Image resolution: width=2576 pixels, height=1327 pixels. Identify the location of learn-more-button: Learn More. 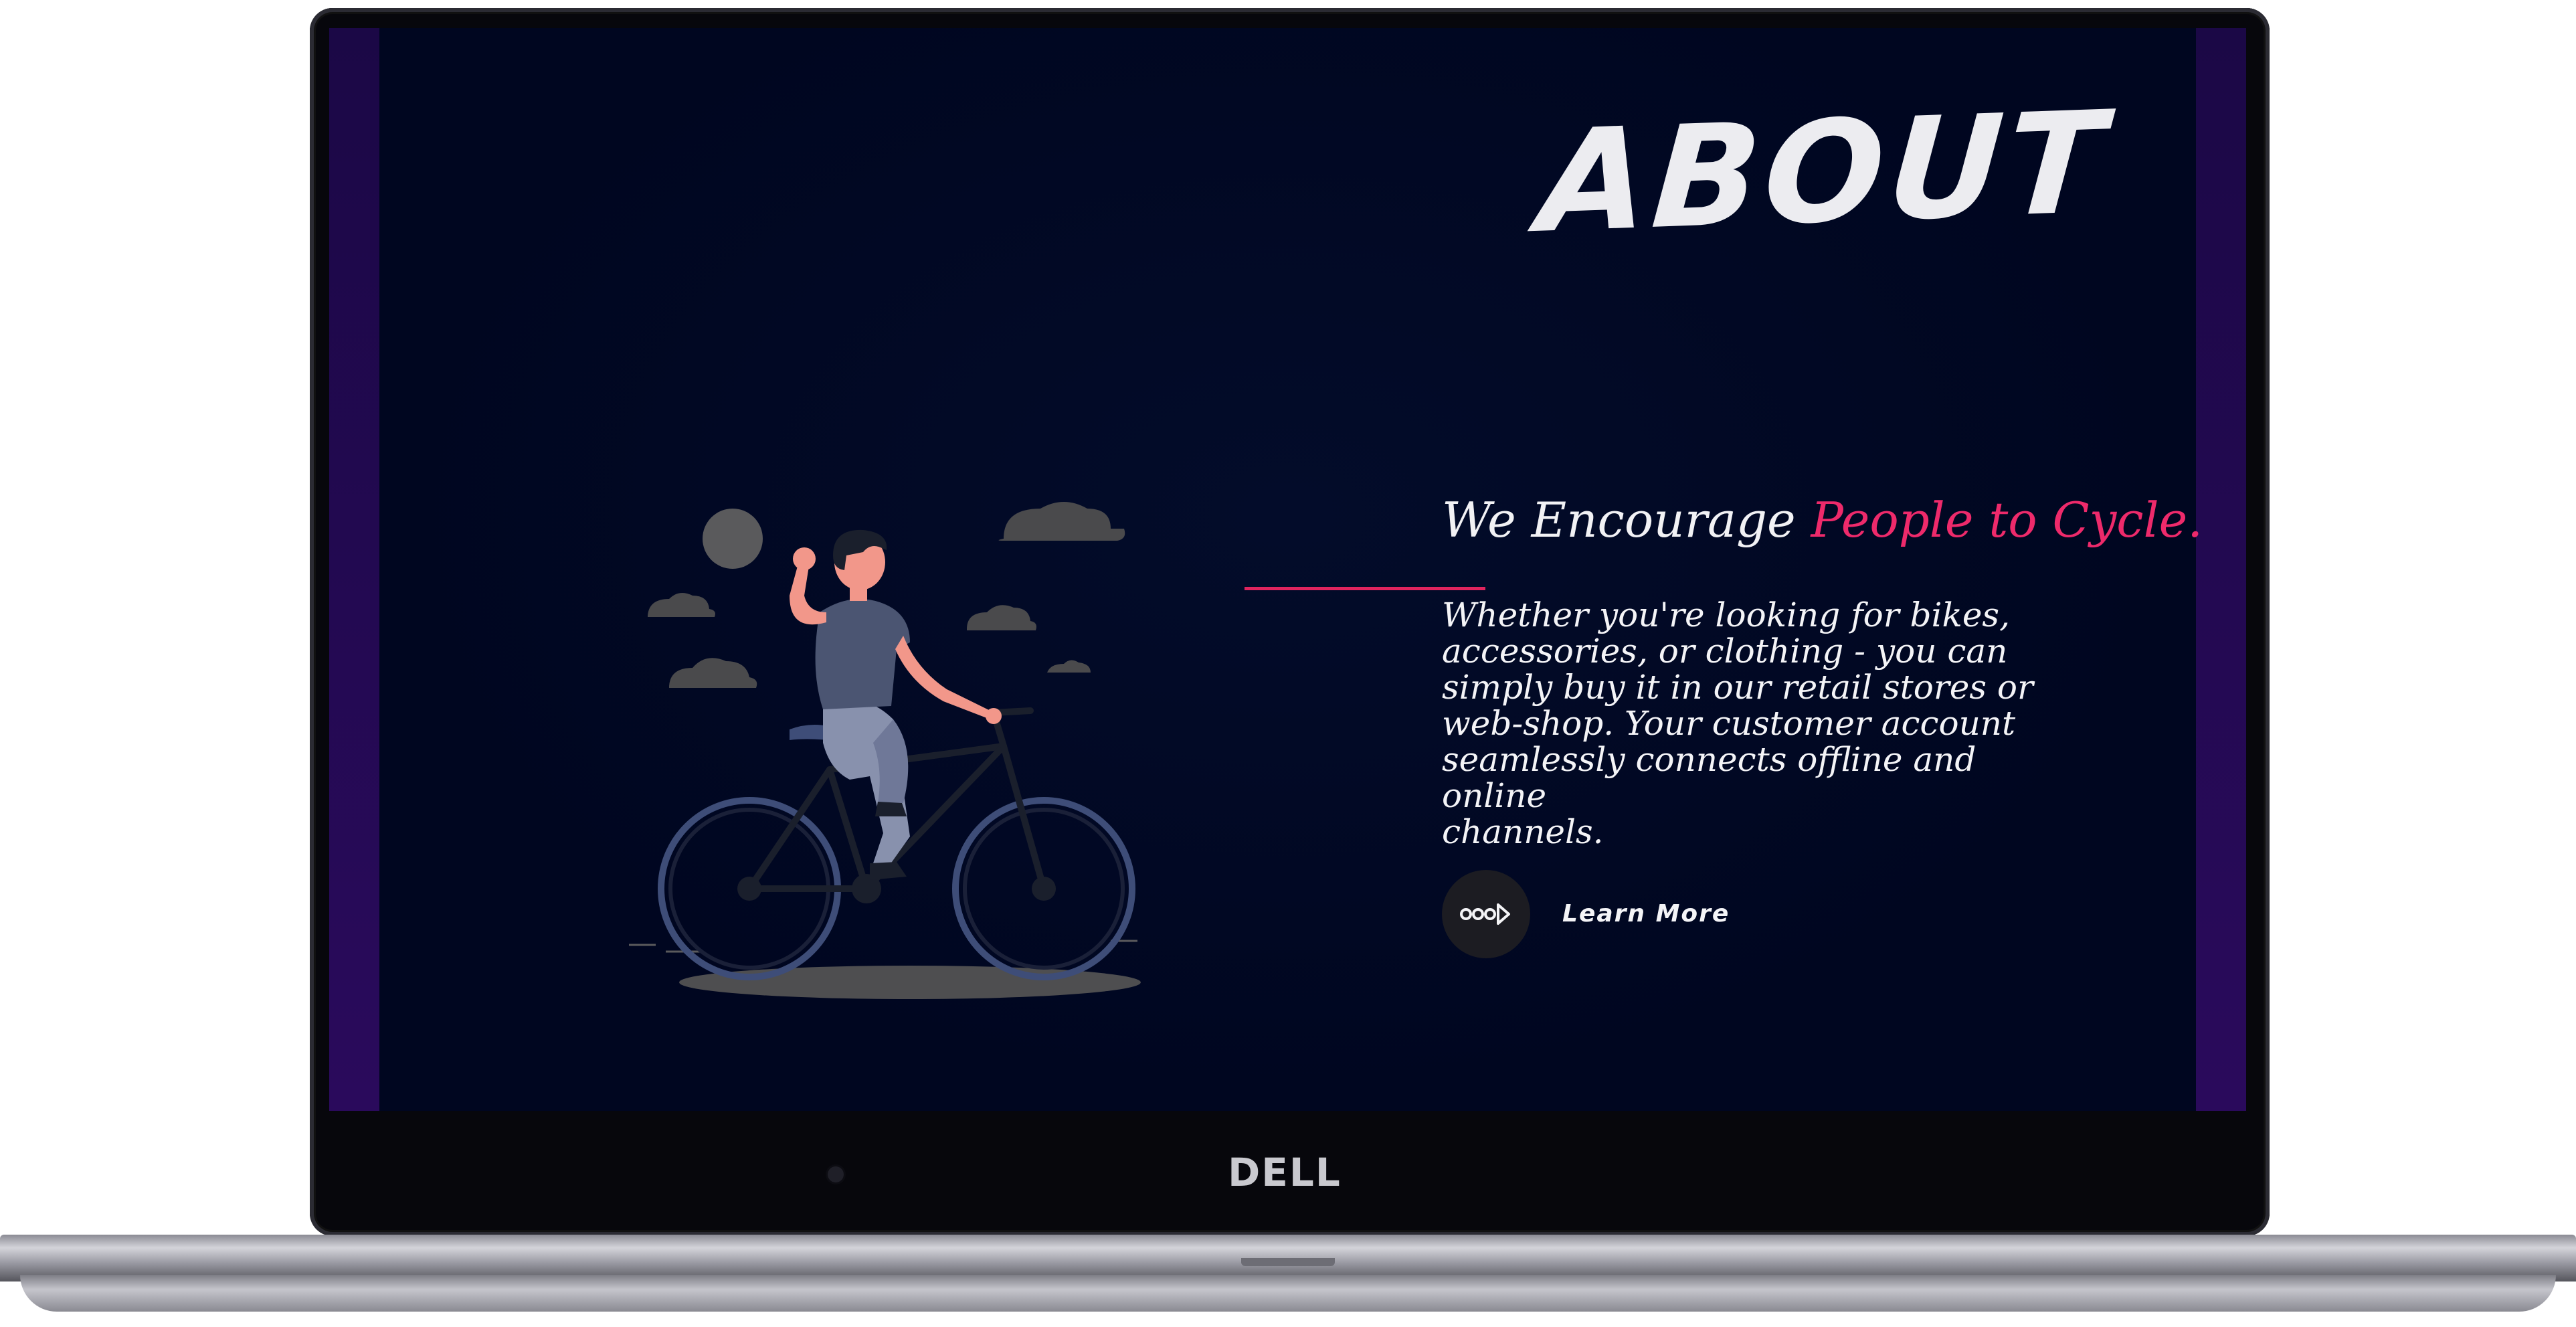
(1586, 914).